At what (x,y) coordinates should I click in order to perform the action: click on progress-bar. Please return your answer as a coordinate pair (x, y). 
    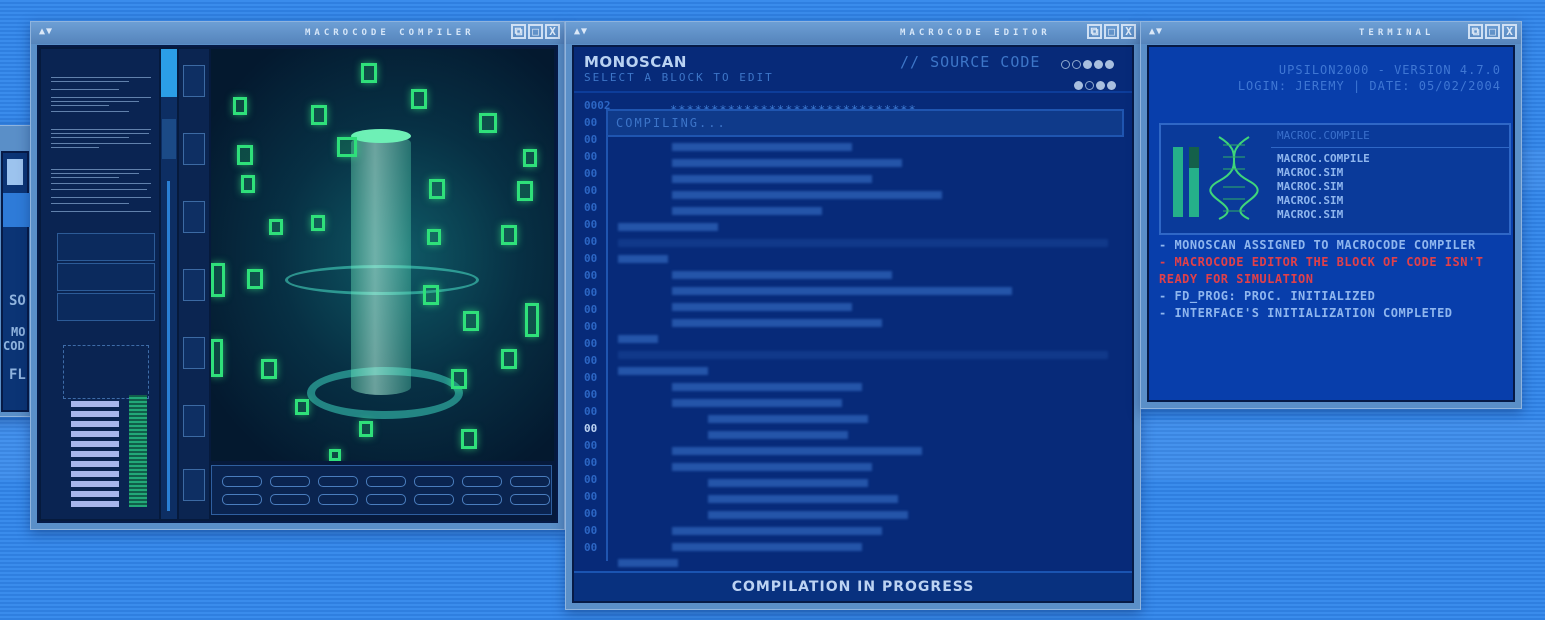
    Looking at the image, I should click on (1178, 182).